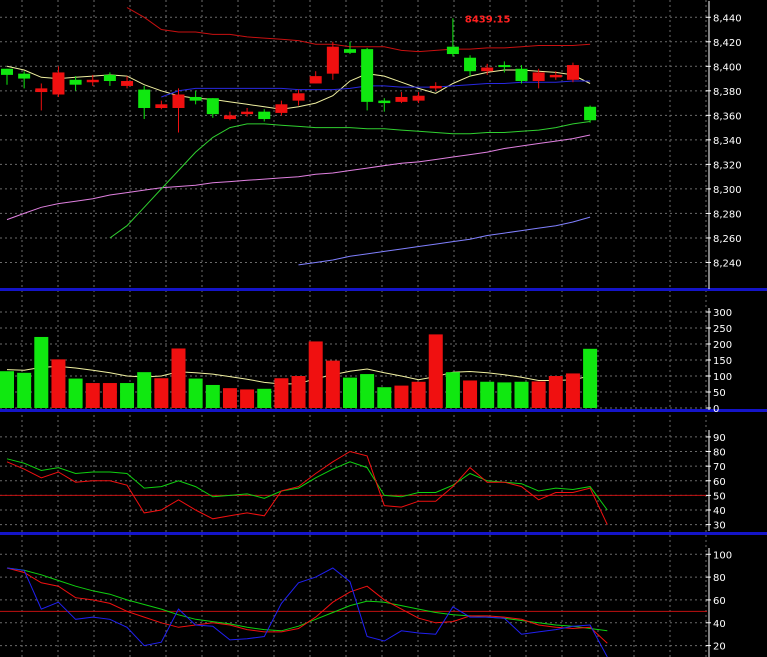  What do you see at coordinates (727, 18) in the screenshot?
I see `axis-tick-label: 8,440` at bounding box center [727, 18].